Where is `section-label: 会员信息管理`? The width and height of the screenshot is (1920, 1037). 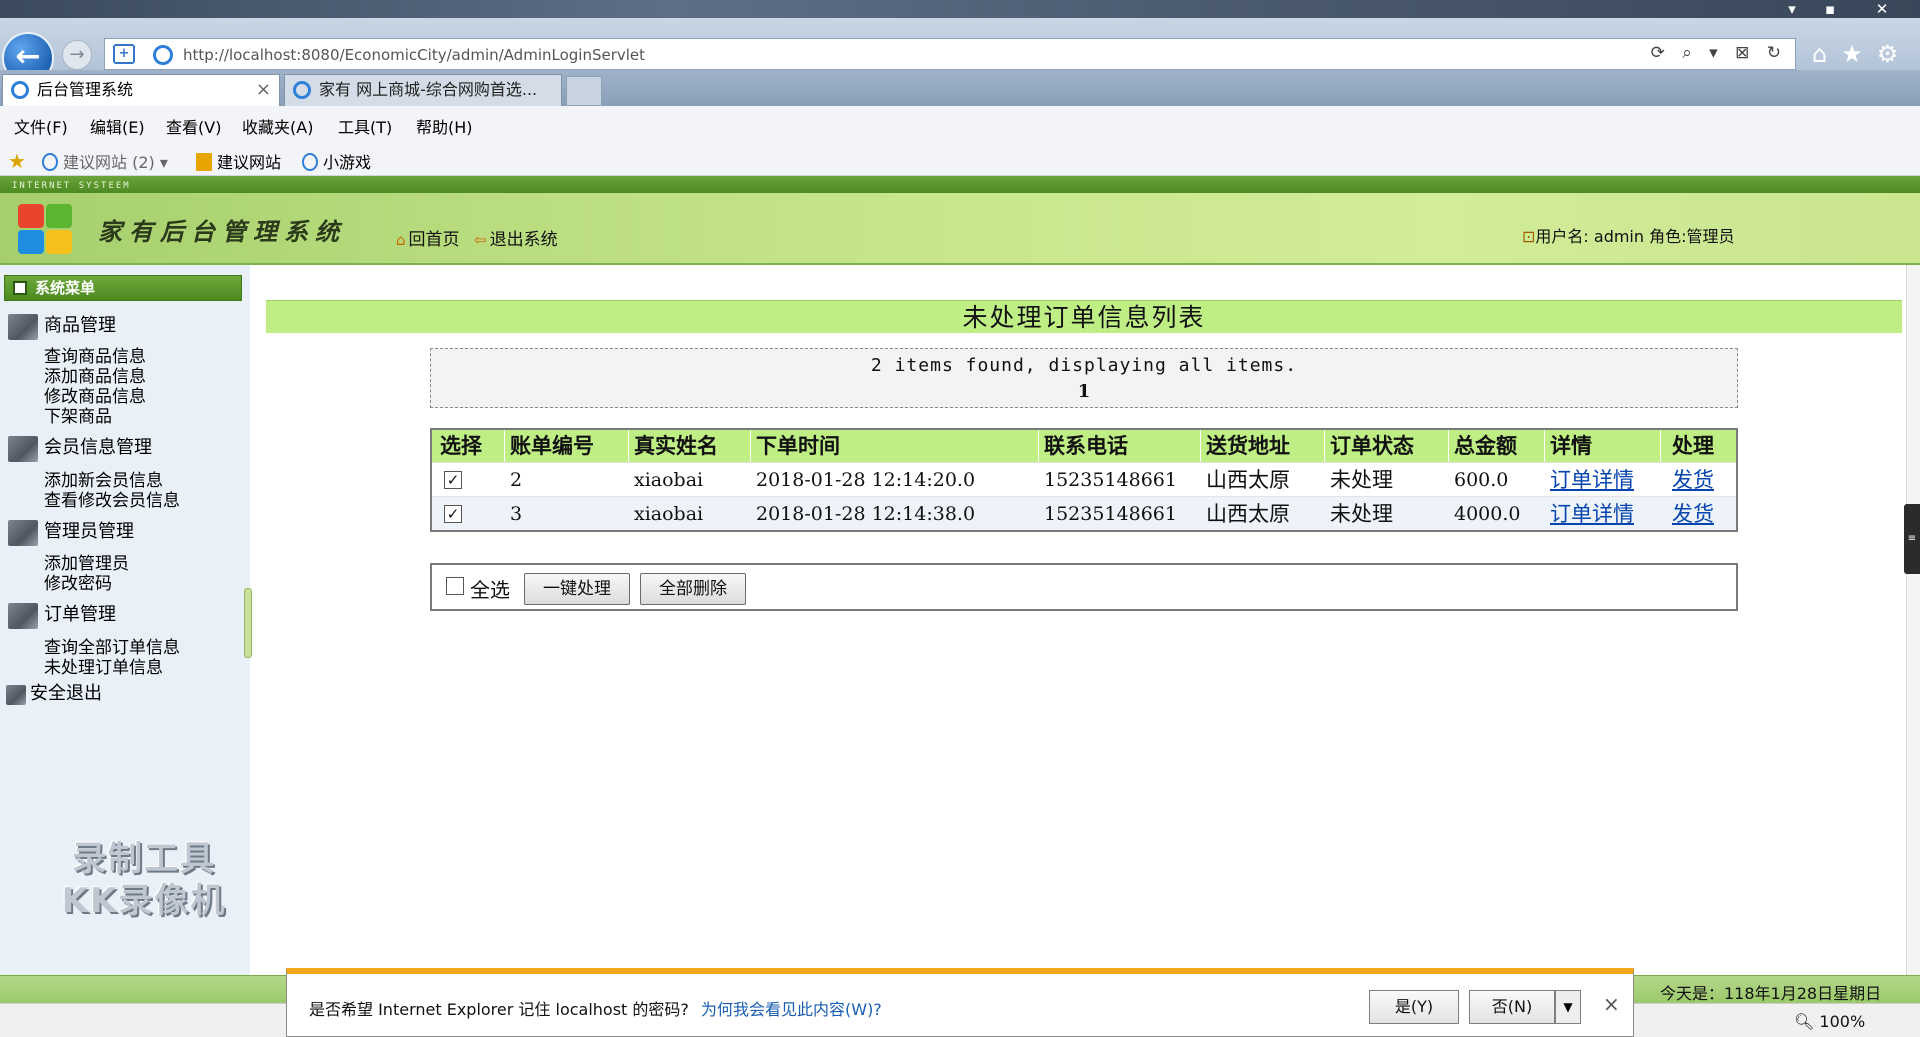 section-label: 会员信息管理 is located at coordinates (98, 447).